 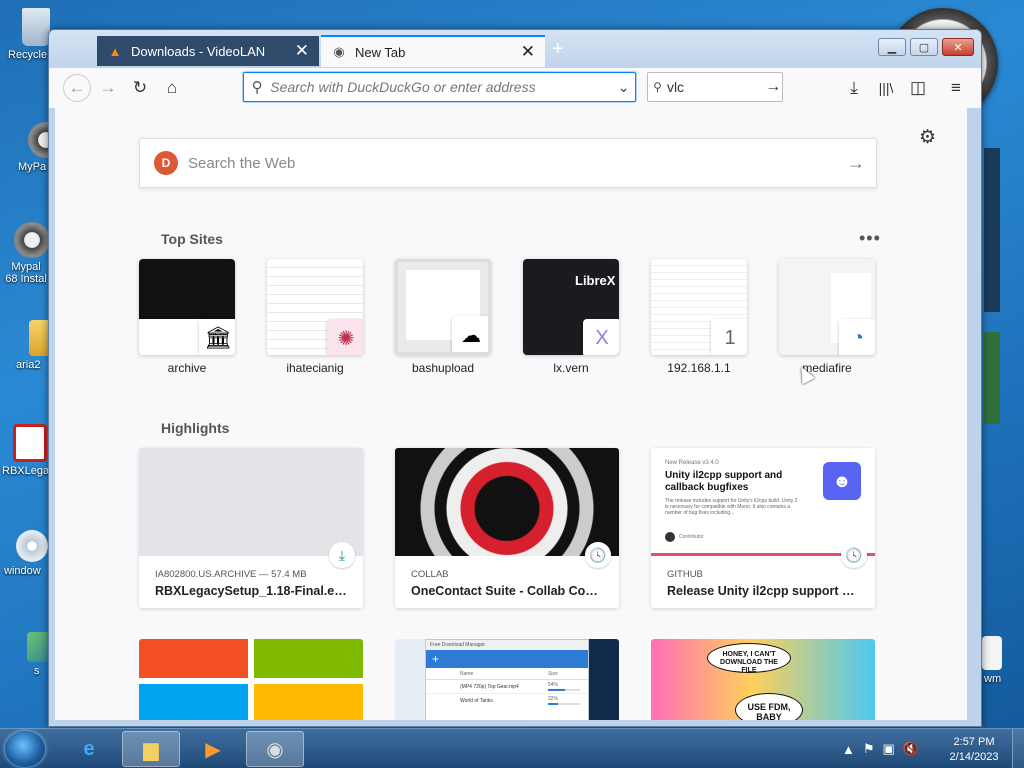 What do you see at coordinates (252, 591) in the screenshot?
I see `card-title: RBXLegacySetup_1.18-Final.exe` at bounding box center [252, 591].